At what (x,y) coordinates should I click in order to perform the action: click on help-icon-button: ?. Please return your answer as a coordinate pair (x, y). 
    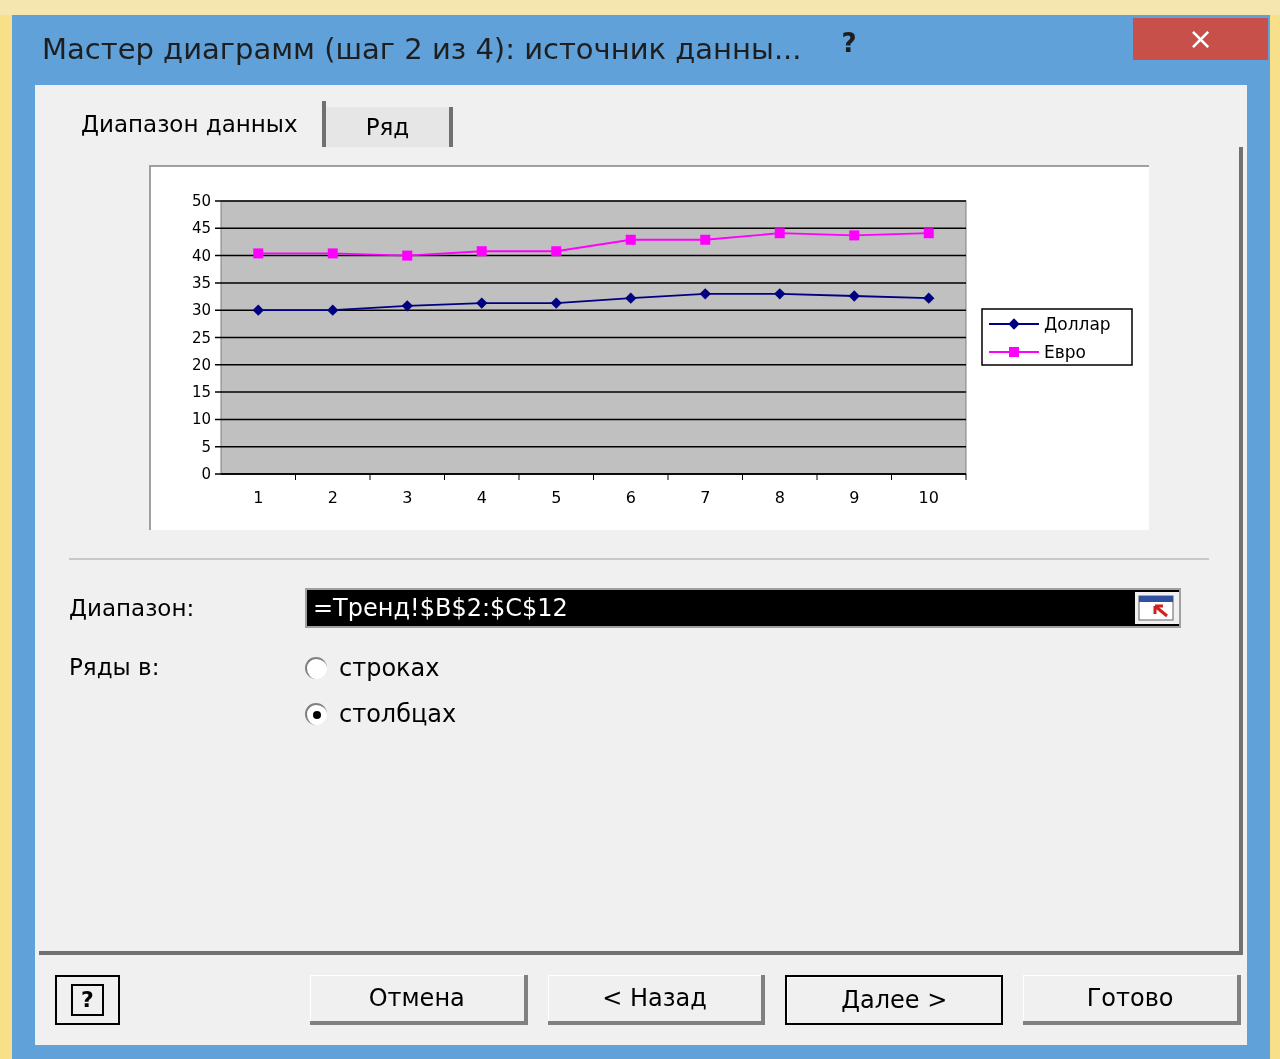
    Looking at the image, I should click on (87, 1000).